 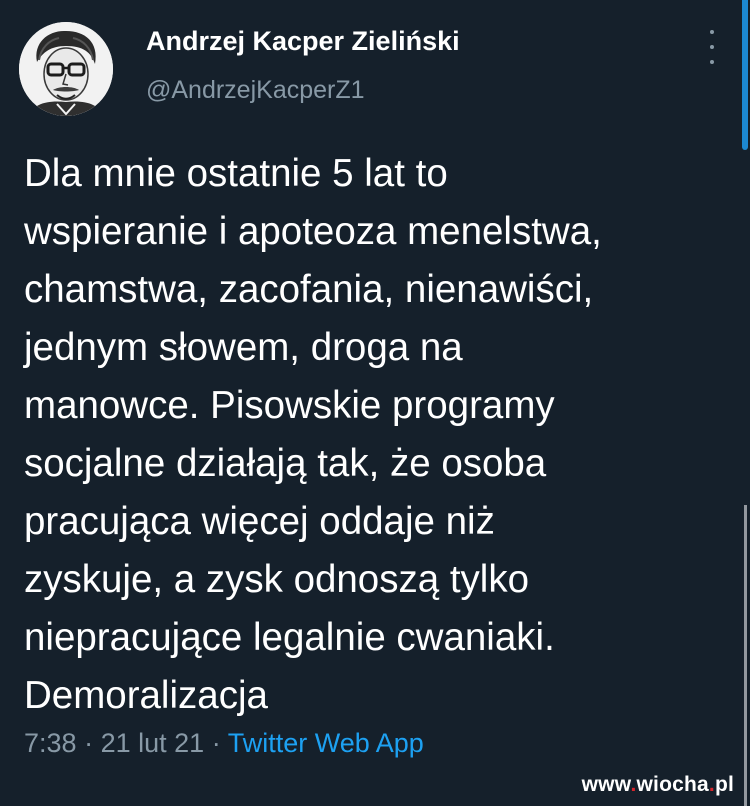 What do you see at coordinates (50, 743) in the screenshot?
I see `tweet-time: 7:38` at bounding box center [50, 743].